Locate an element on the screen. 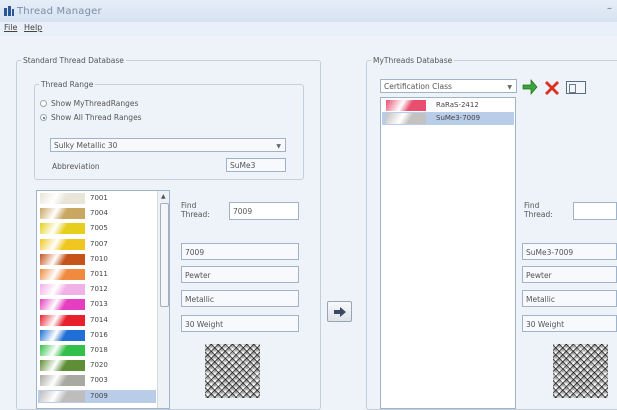 The image size is (617, 410). my-thread-id-field: SuMe3-7009 is located at coordinates (569, 251).